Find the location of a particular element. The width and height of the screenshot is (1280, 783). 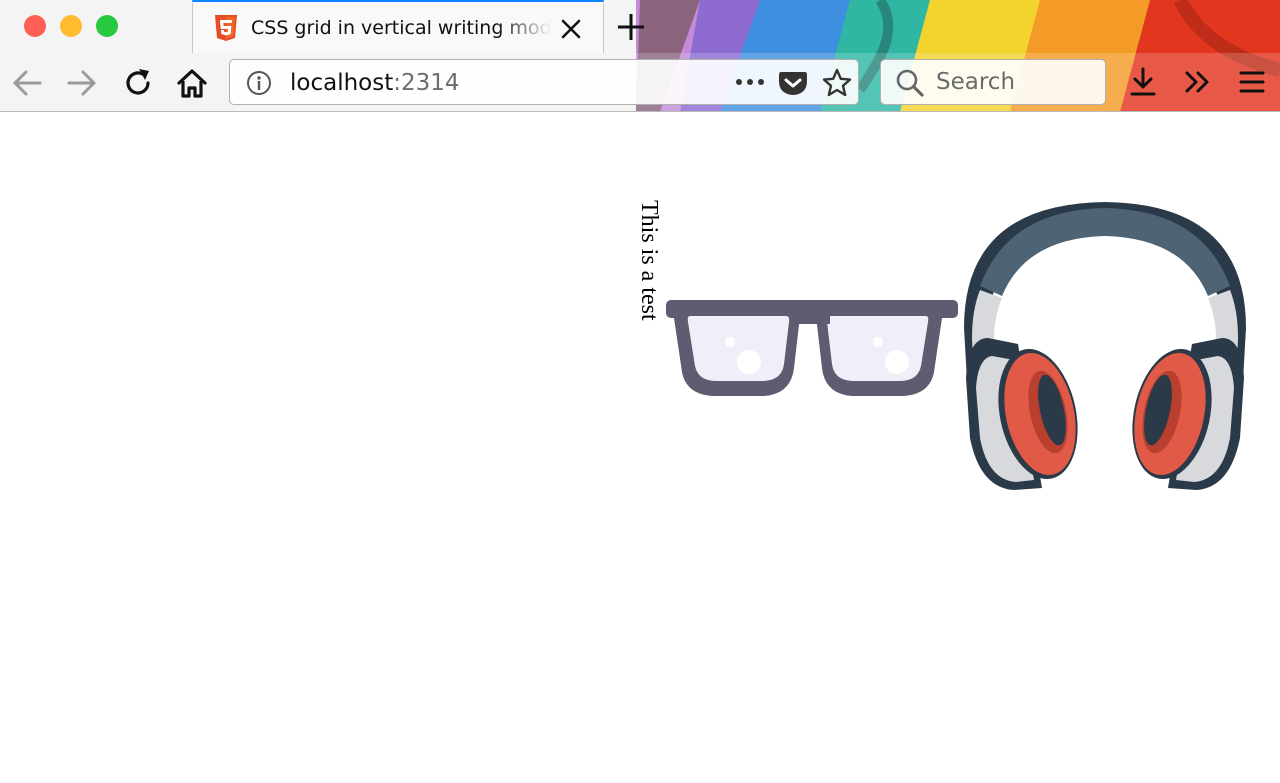

window-close-button is located at coordinates (35, 26).